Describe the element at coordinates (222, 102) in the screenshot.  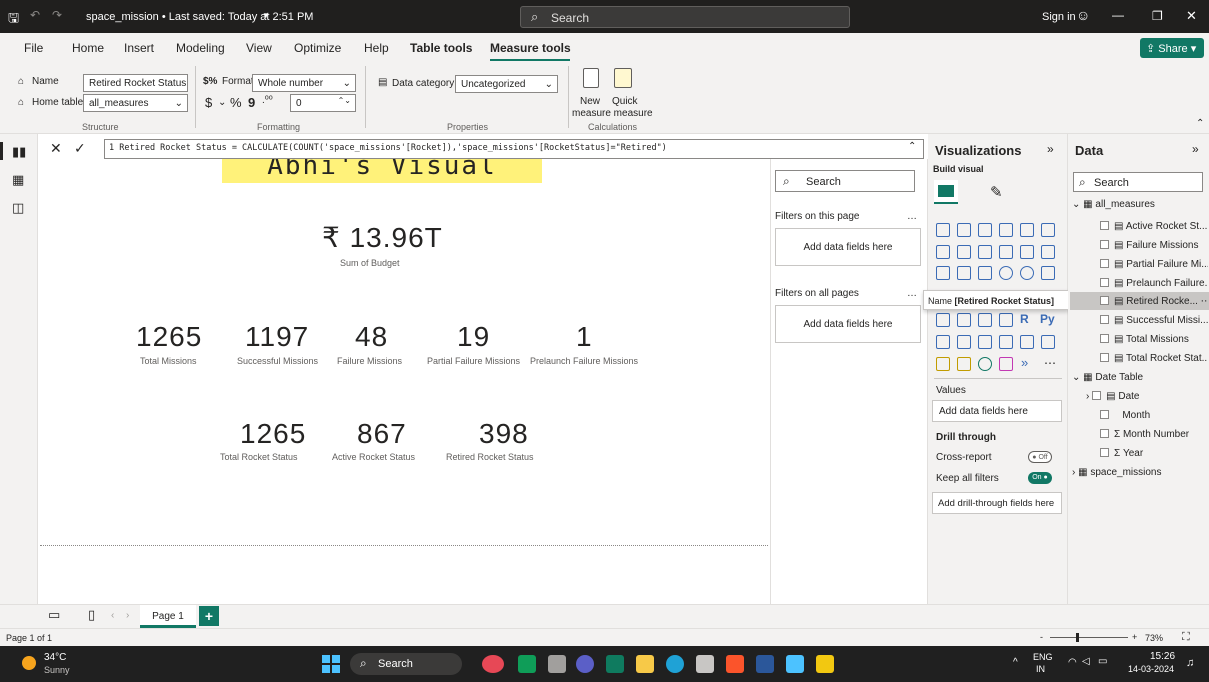
I see `chevron-down-icon: ⌄` at that location.